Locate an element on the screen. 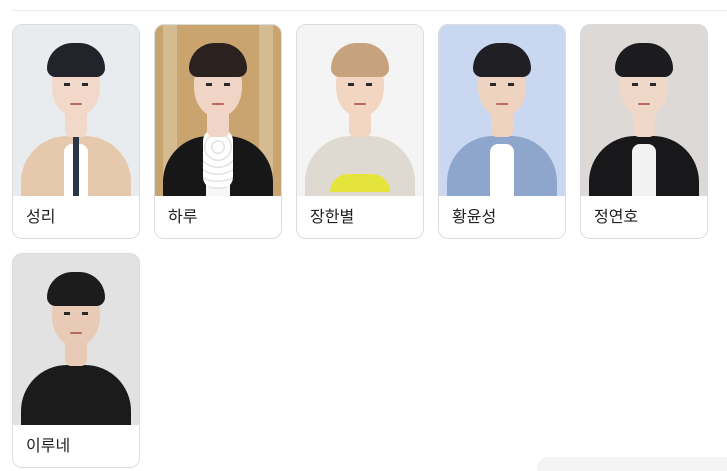 The width and height of the screenshot is (727, 471). person-card: 황윤성 is located at coordinates (502, 131).